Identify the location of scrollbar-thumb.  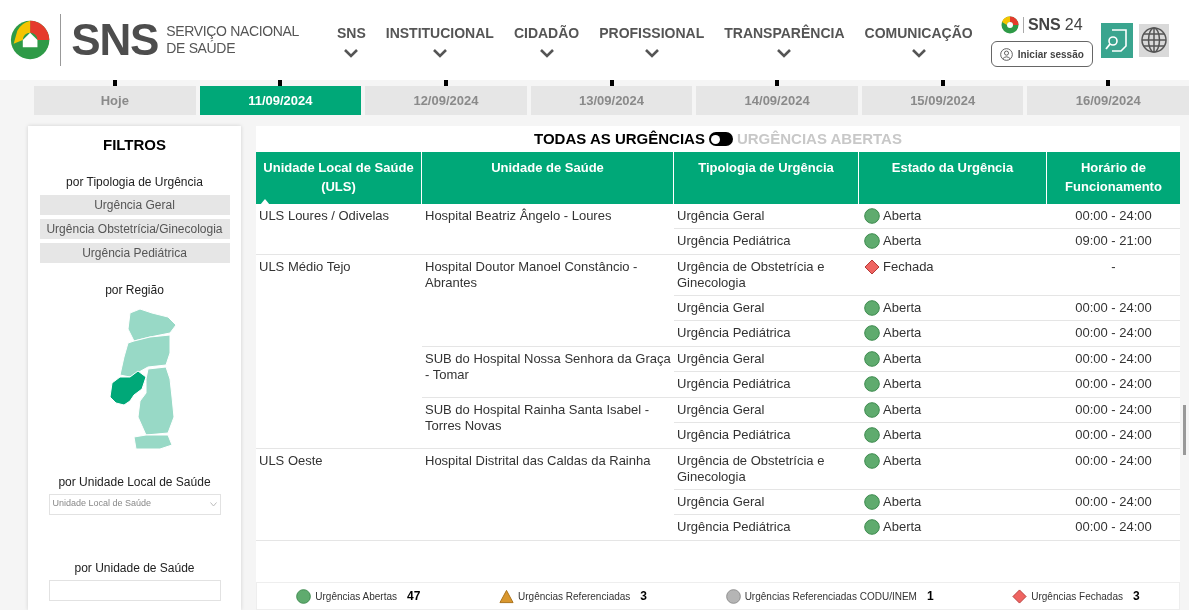
(1184, 430).